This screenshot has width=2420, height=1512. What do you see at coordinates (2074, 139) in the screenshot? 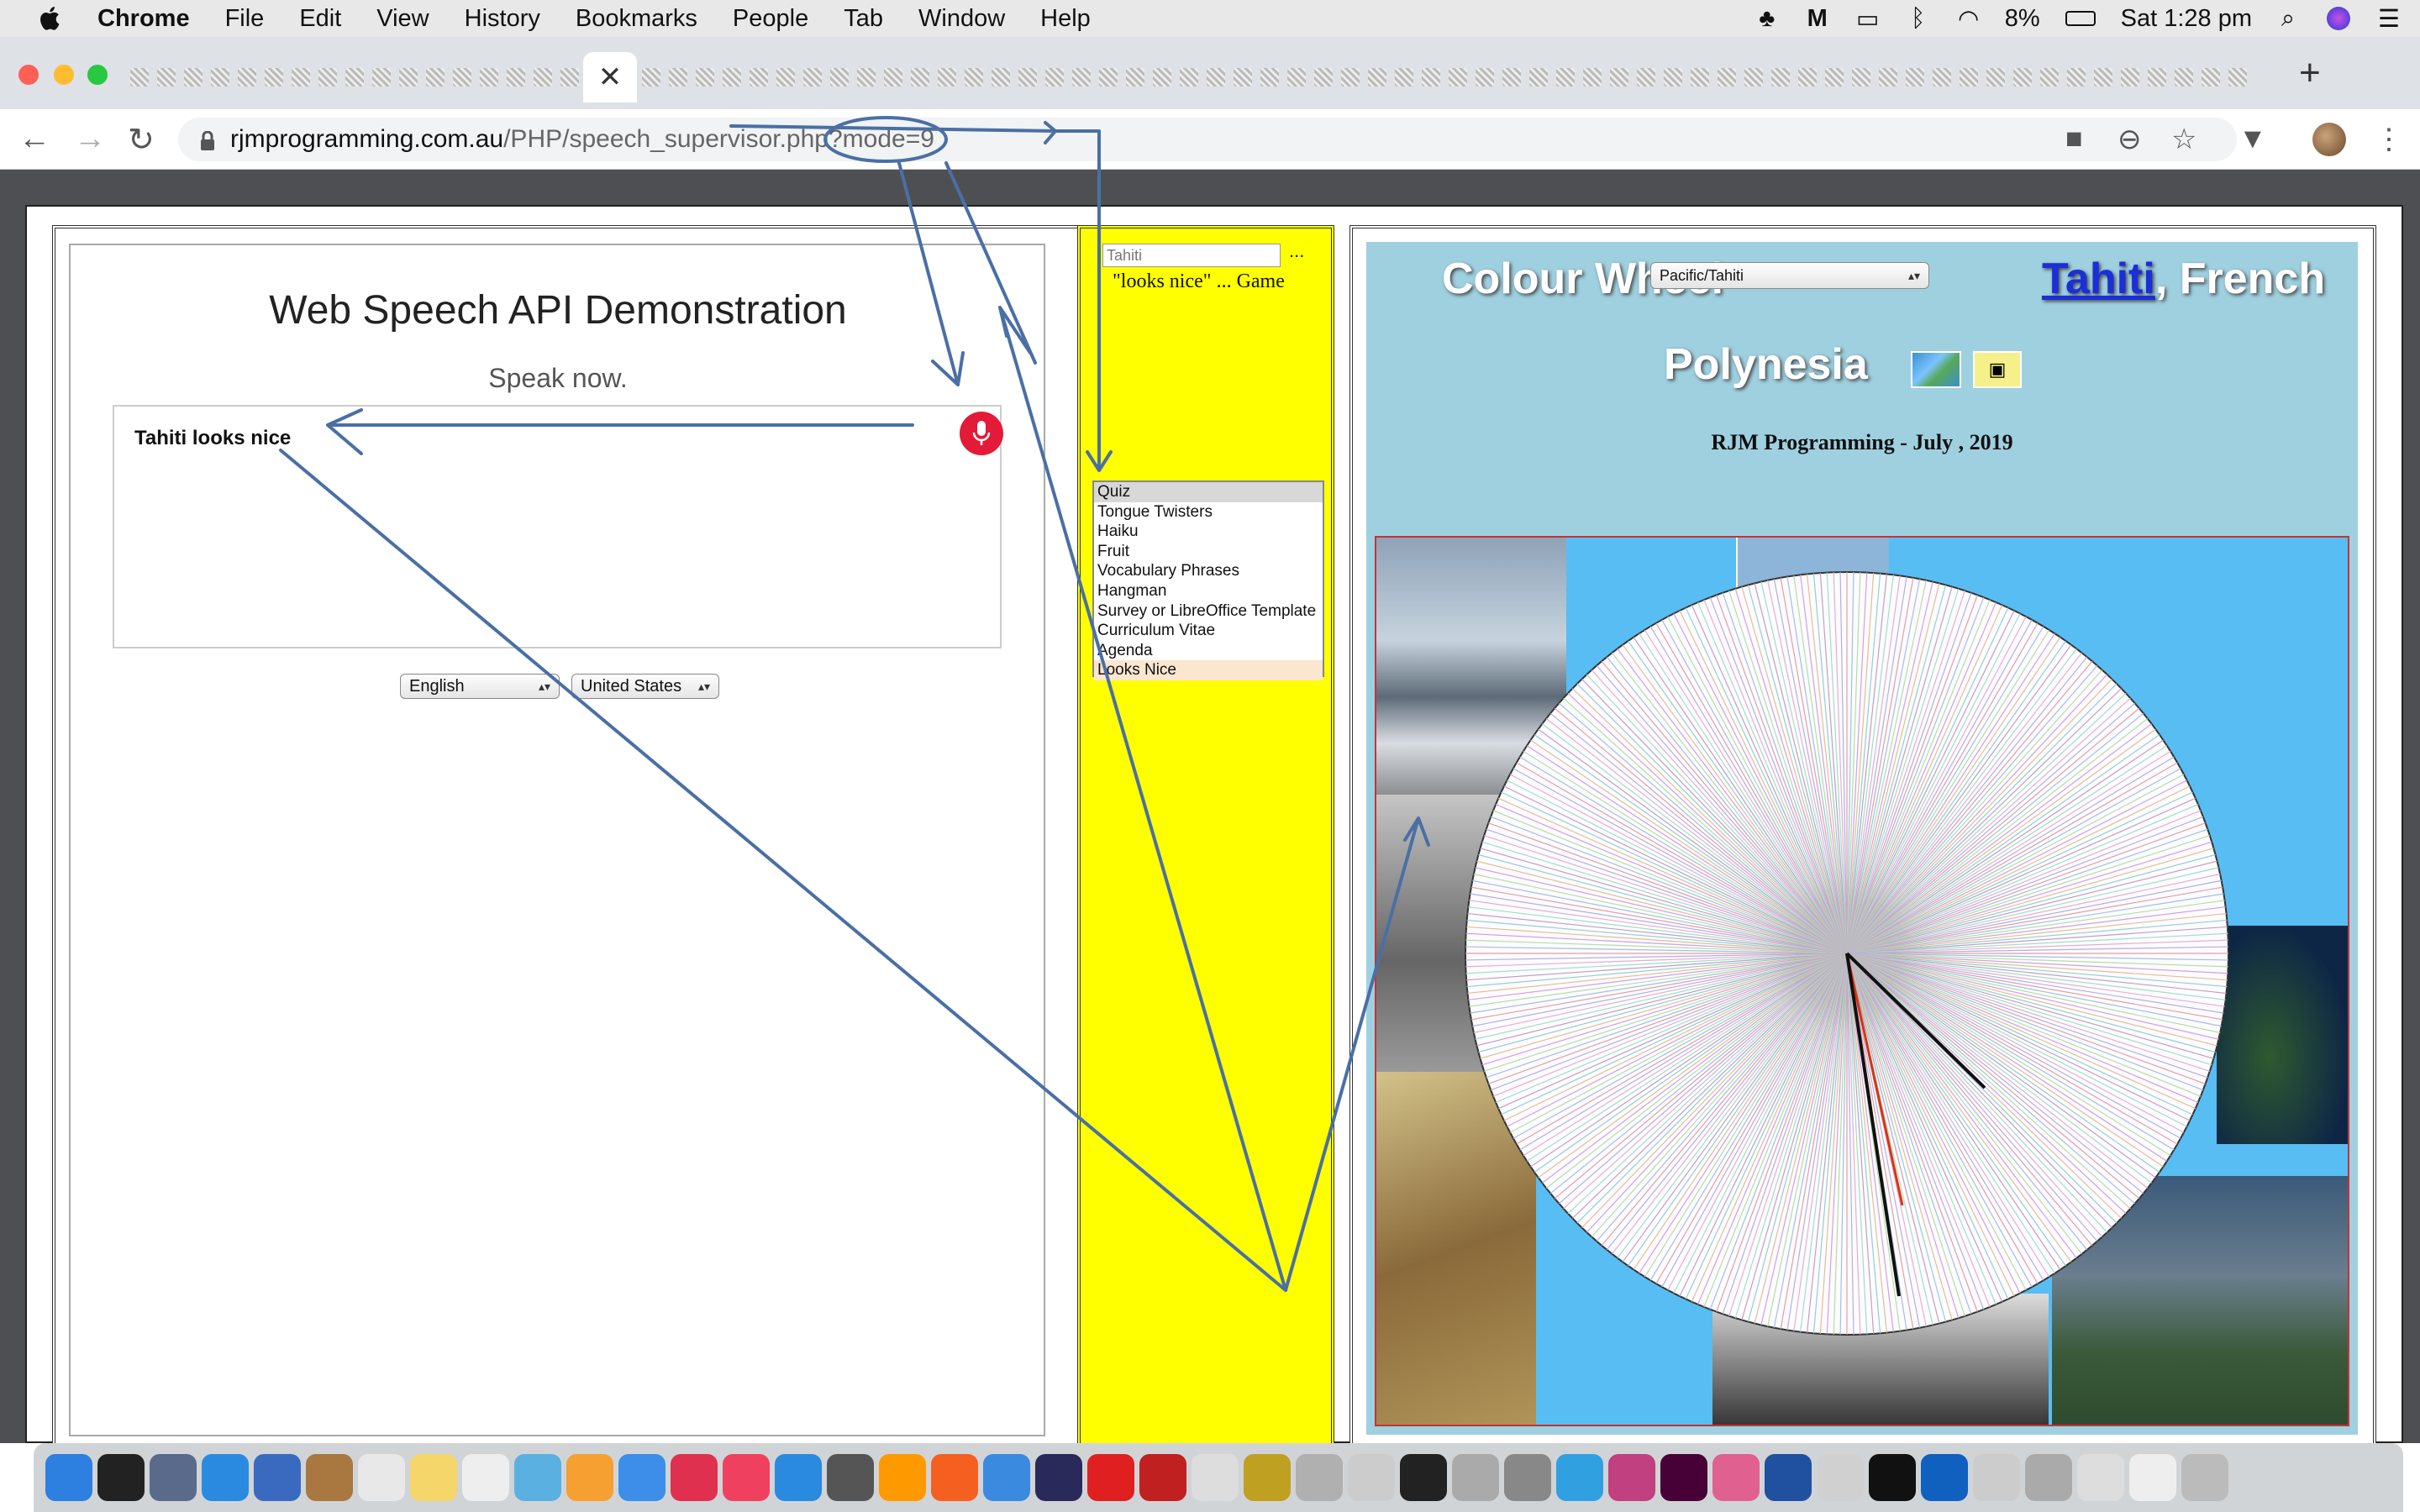
I see `camera-blocked-icon: ■` at bounding box center [2074, 139].